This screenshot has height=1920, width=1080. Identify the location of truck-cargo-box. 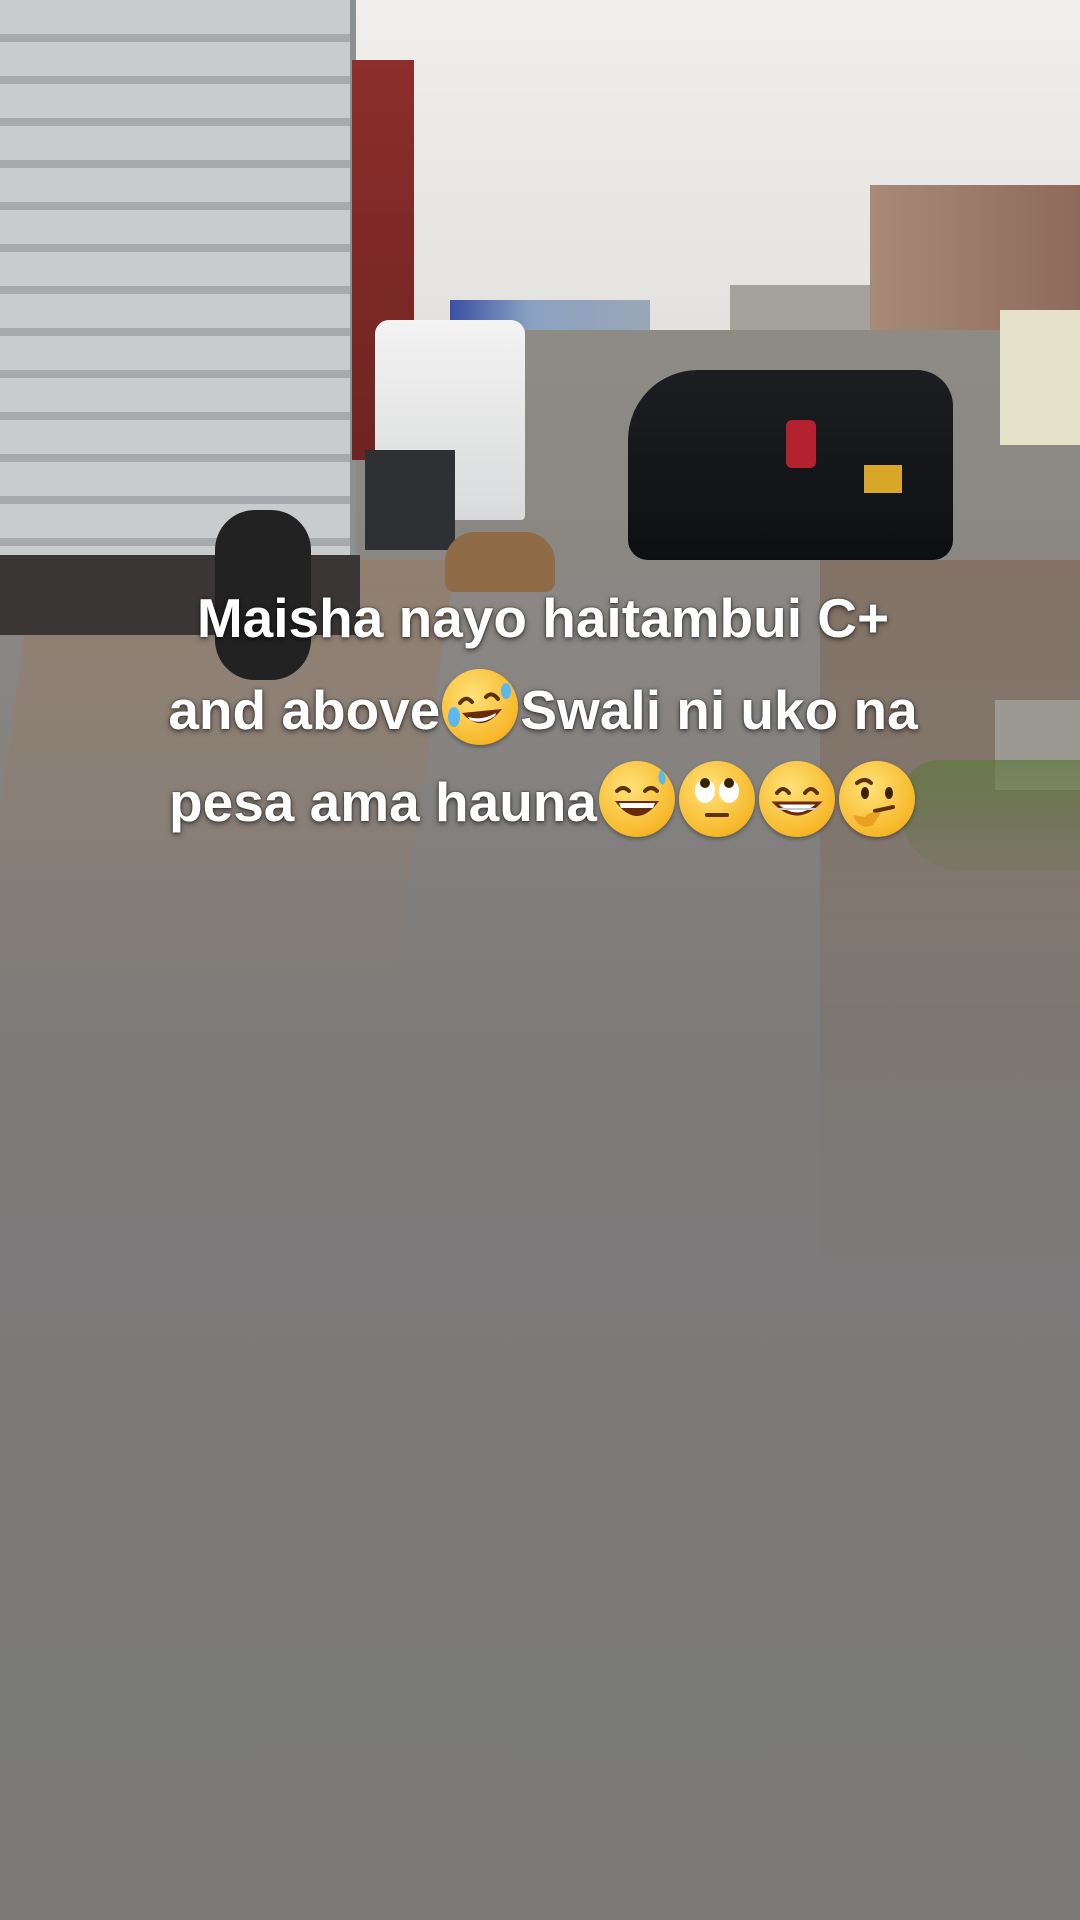
(178, 280).